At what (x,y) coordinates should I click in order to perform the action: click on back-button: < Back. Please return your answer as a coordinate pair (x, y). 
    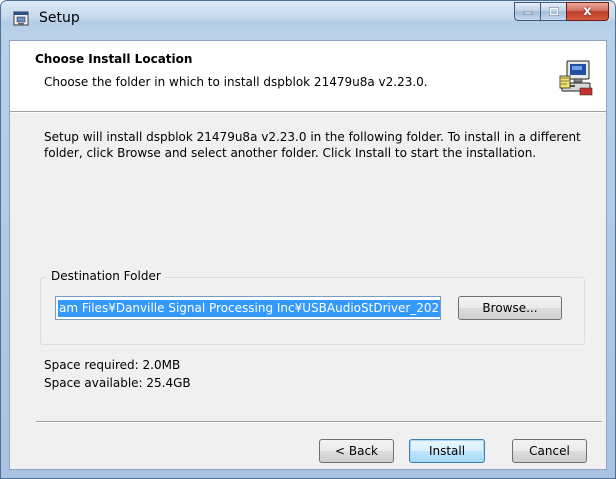
    Looking at the image, I should click on (356, 451).